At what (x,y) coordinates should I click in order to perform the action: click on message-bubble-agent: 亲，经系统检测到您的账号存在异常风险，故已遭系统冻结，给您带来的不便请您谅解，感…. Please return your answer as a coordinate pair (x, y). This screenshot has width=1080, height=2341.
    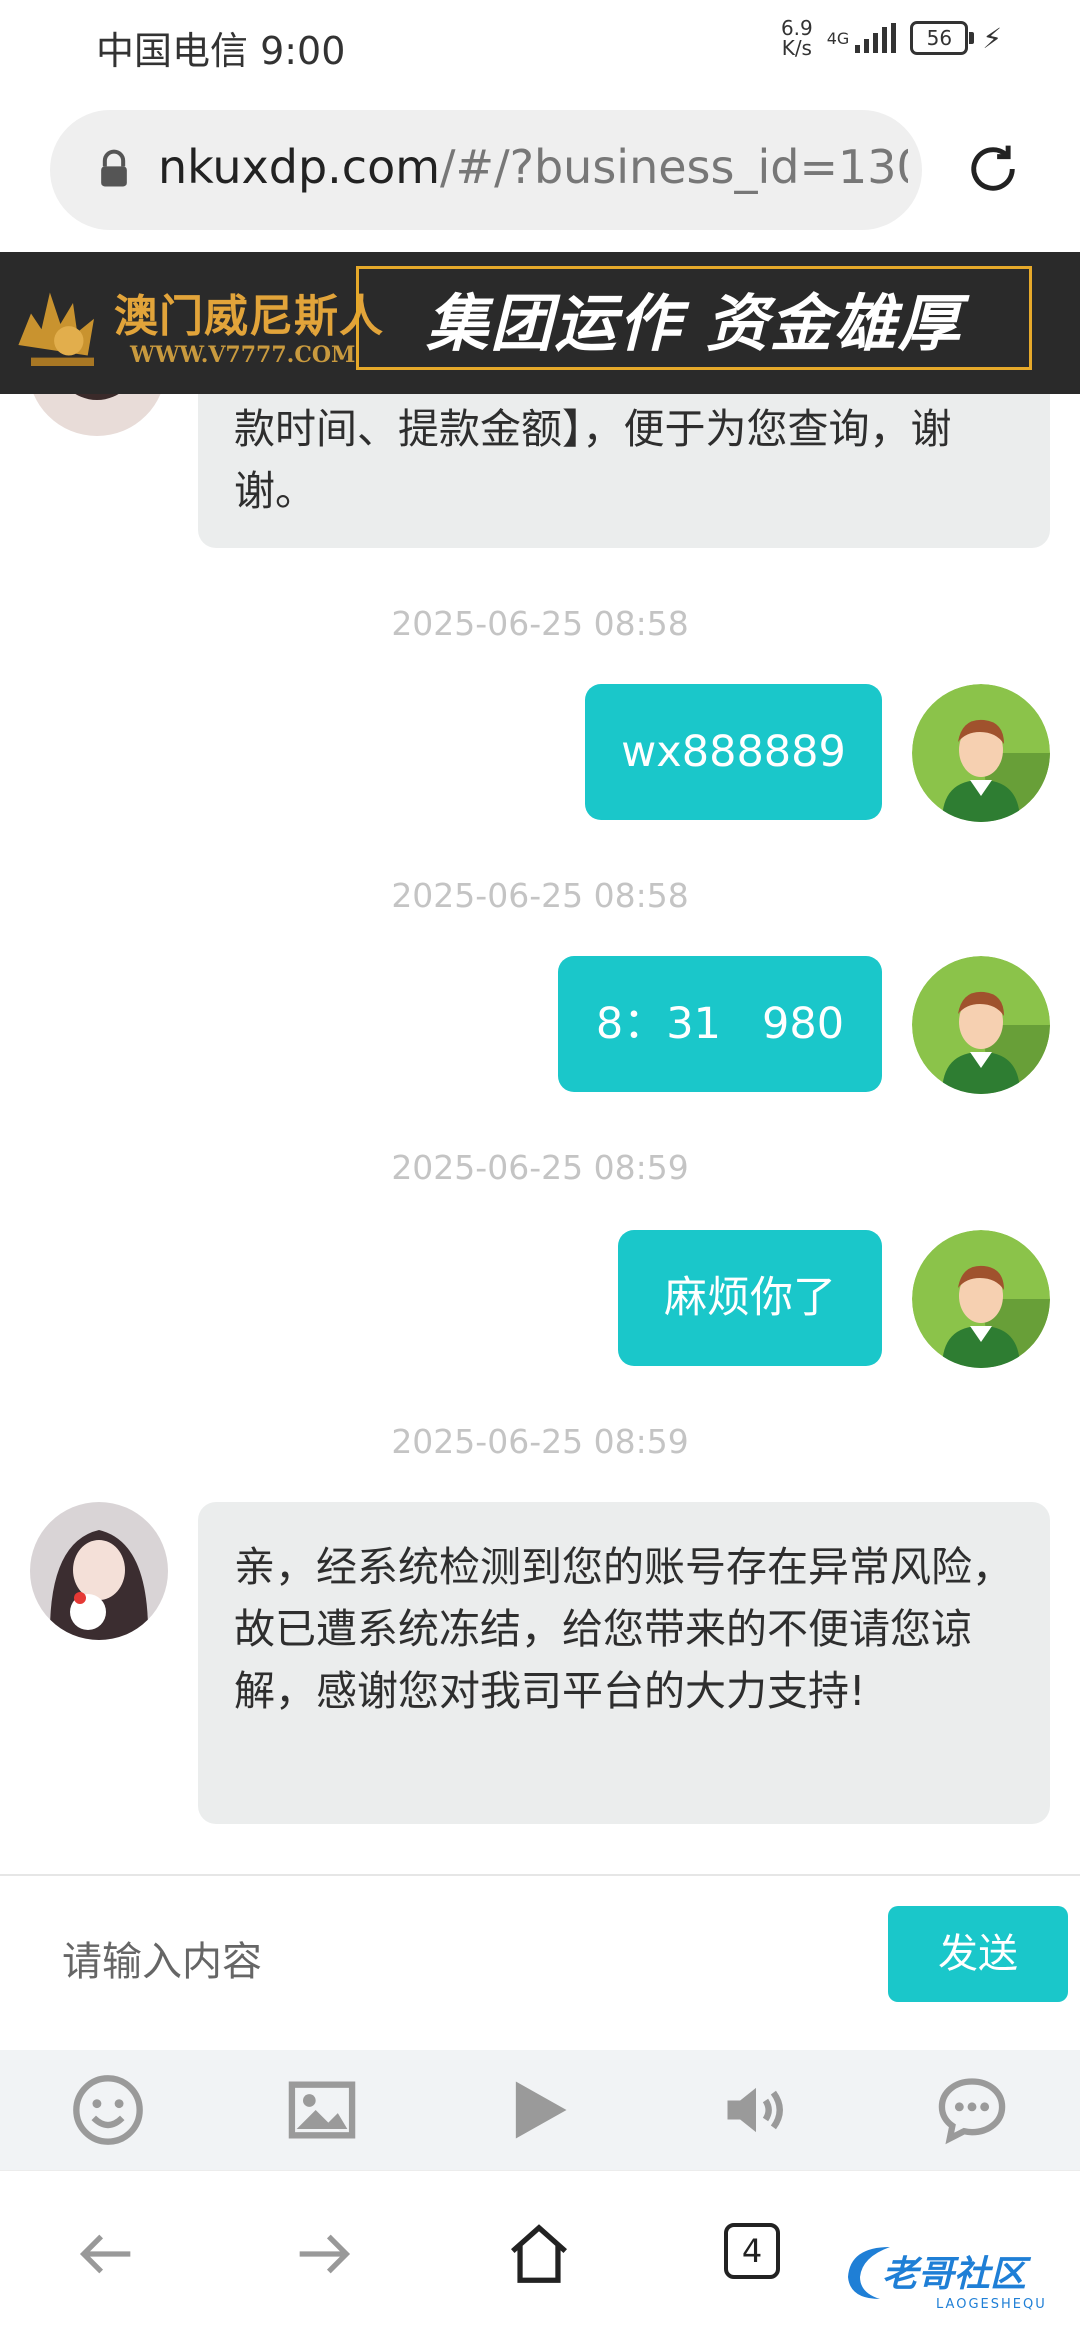
    Looking at the image, I should click on (624, 1663).